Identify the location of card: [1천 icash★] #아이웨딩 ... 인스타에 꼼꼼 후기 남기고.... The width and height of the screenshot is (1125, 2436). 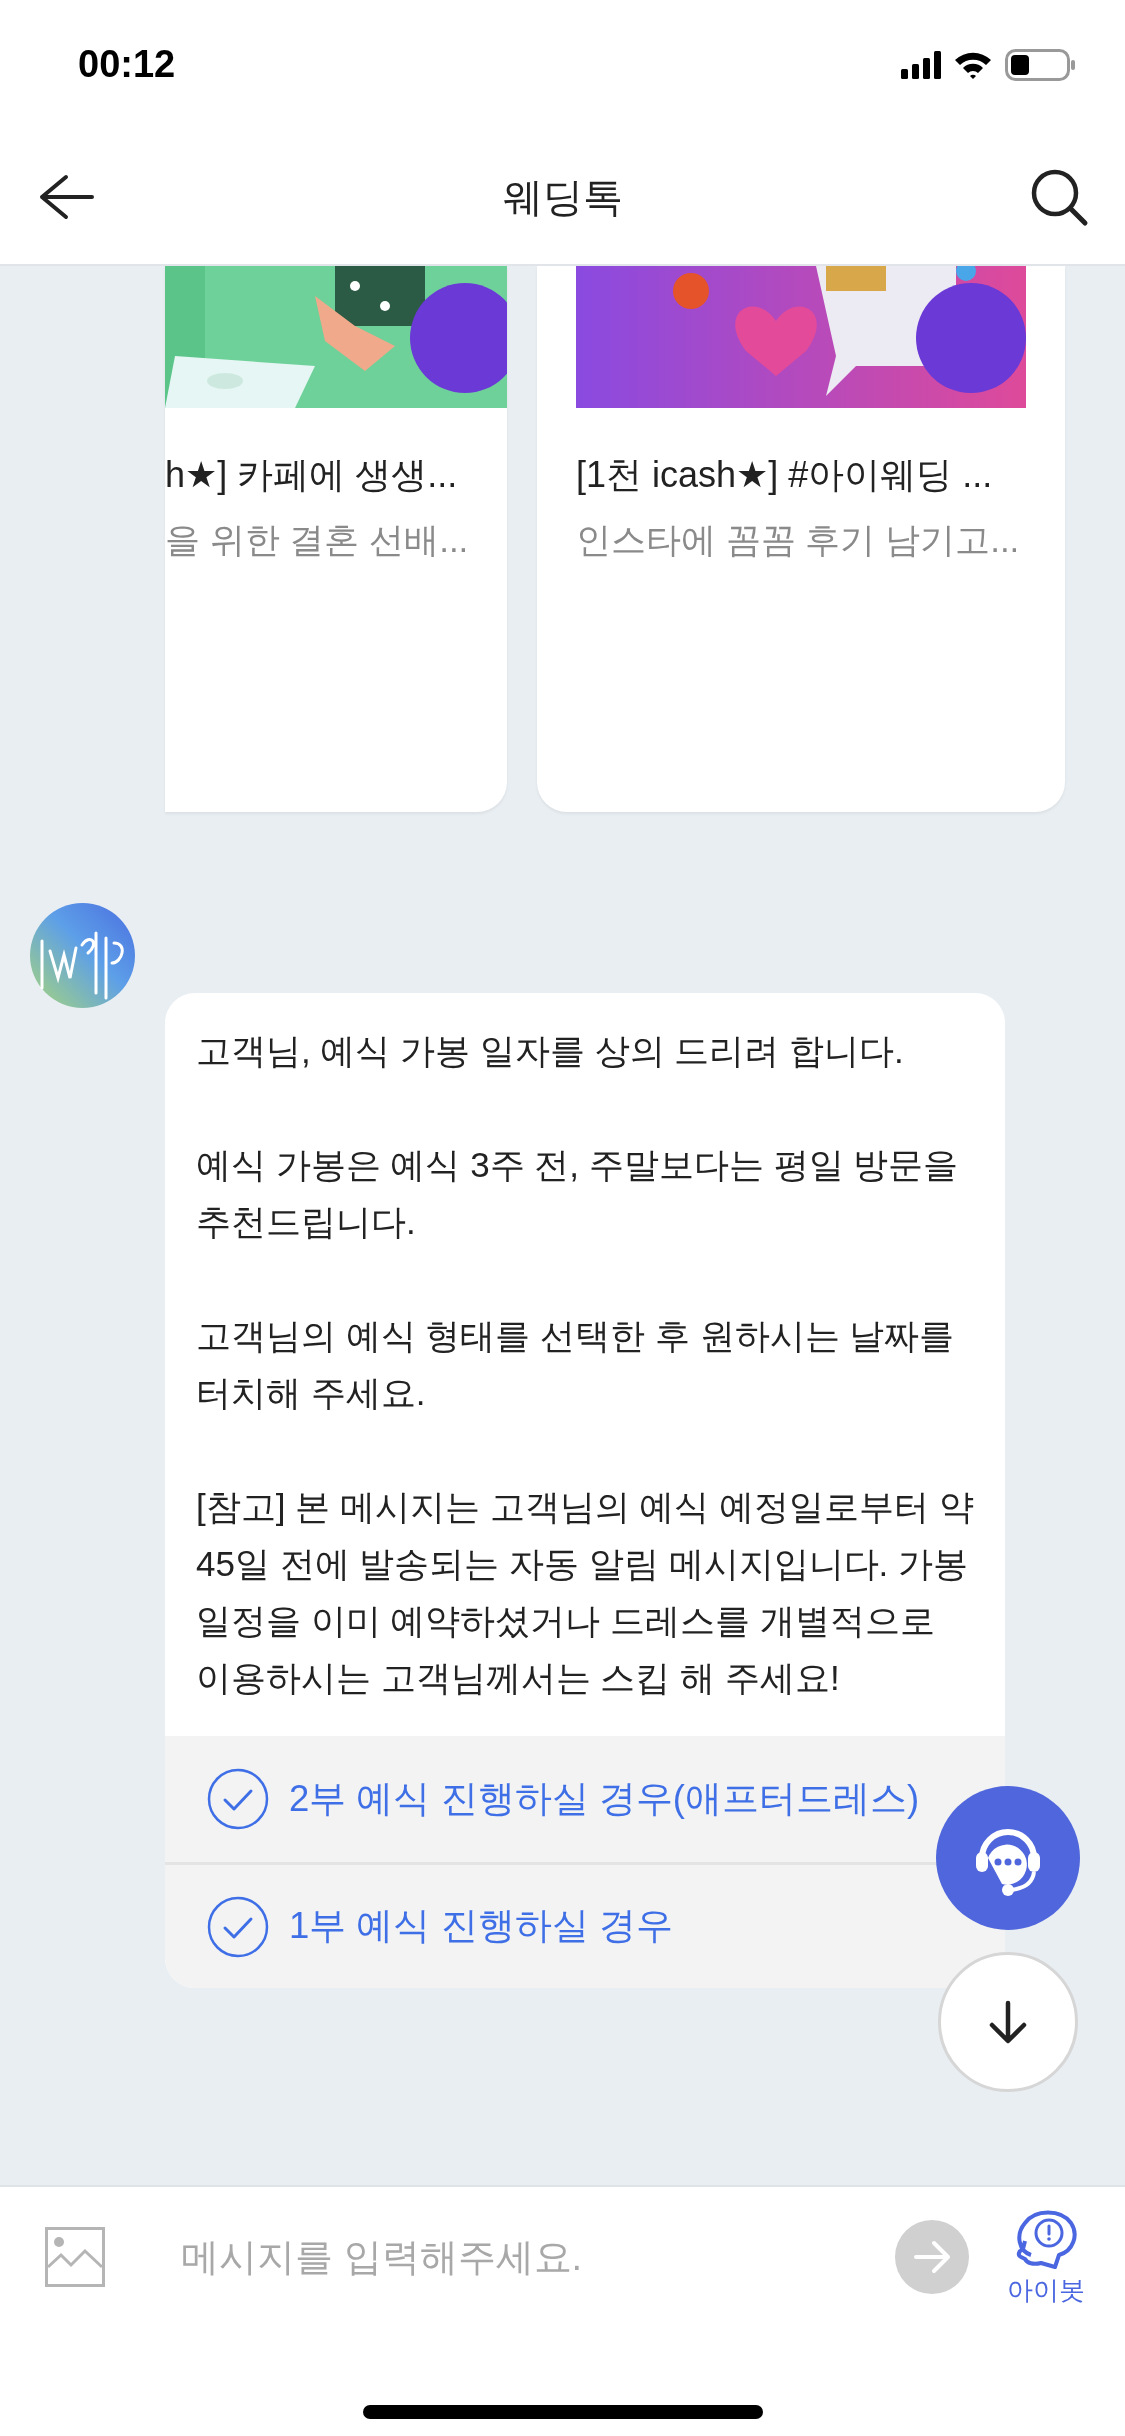
(801, 539).